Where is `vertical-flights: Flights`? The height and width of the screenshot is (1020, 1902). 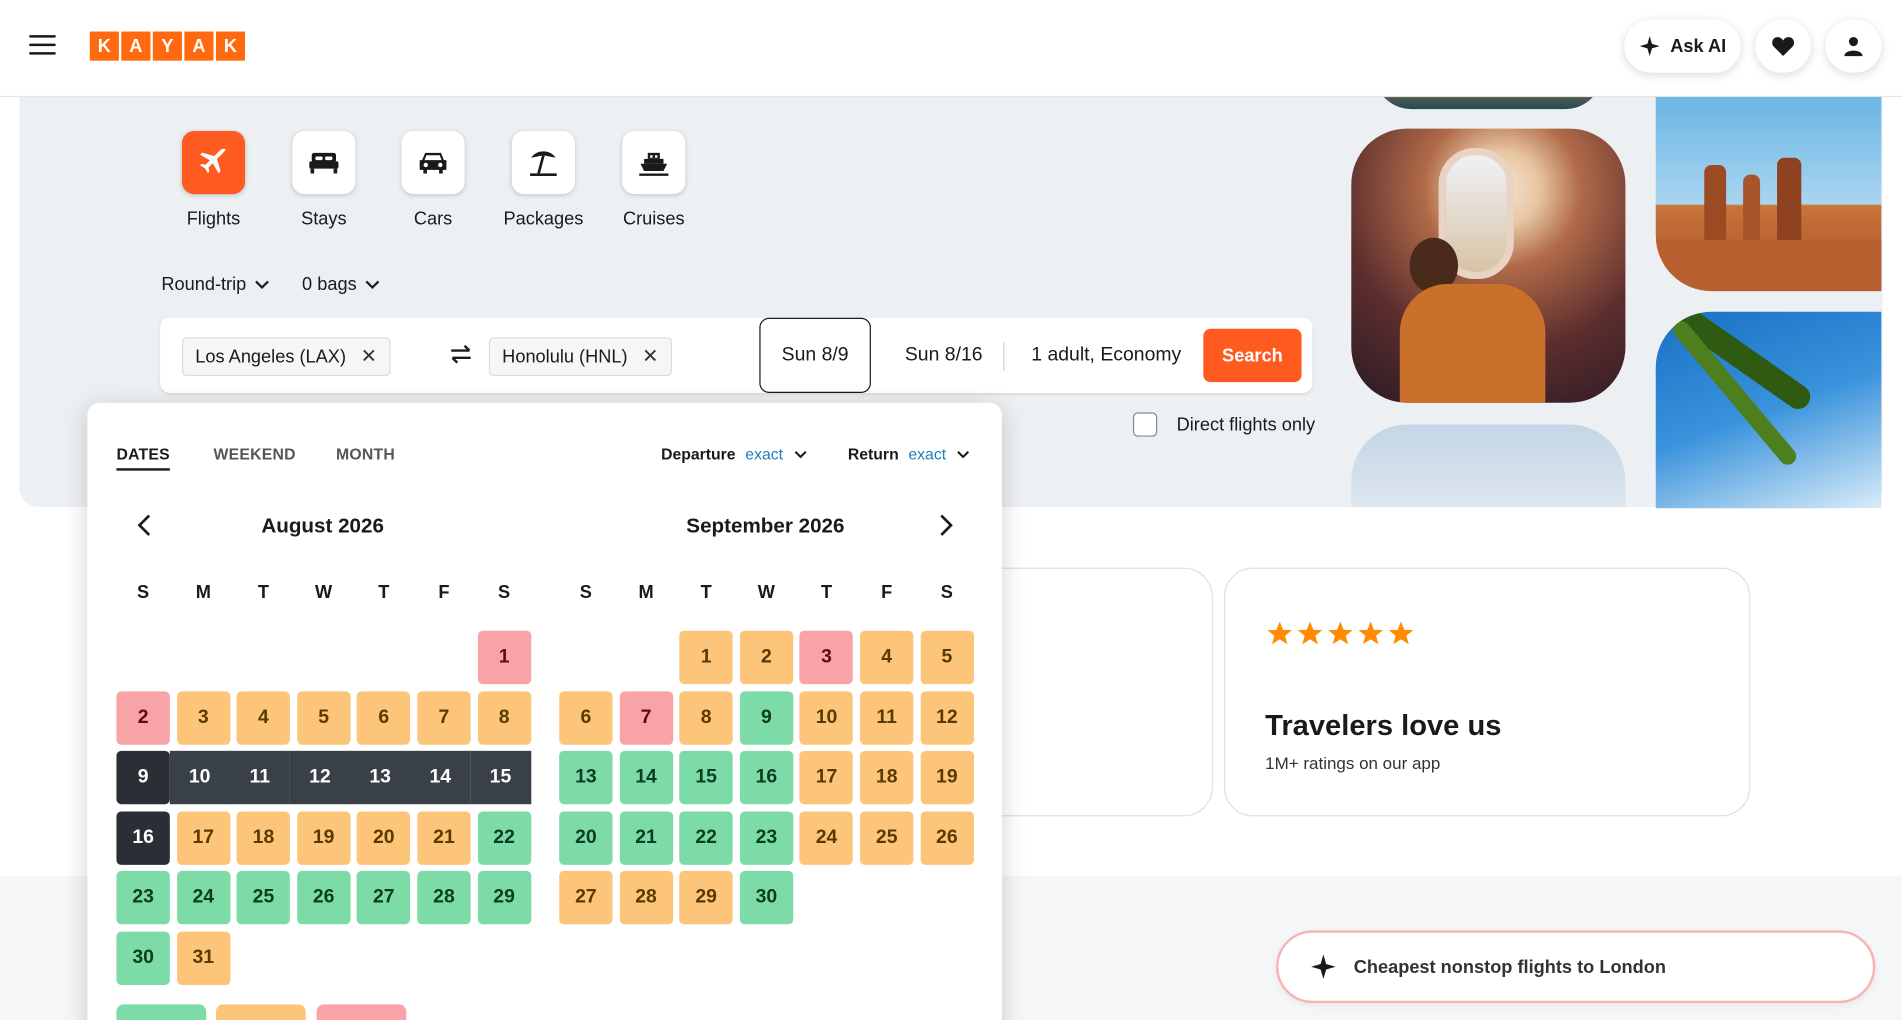 vertical-flights: Flights is located at coordinates (214, 180).